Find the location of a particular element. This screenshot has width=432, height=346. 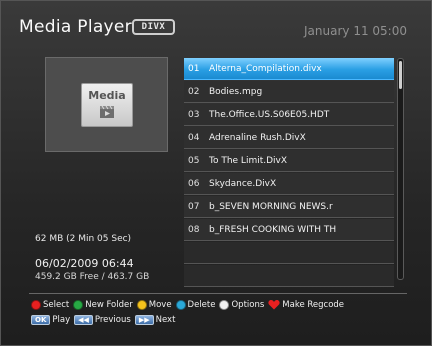

legend-previous: ◀◀ Previous is located at coordinates (102, 320).